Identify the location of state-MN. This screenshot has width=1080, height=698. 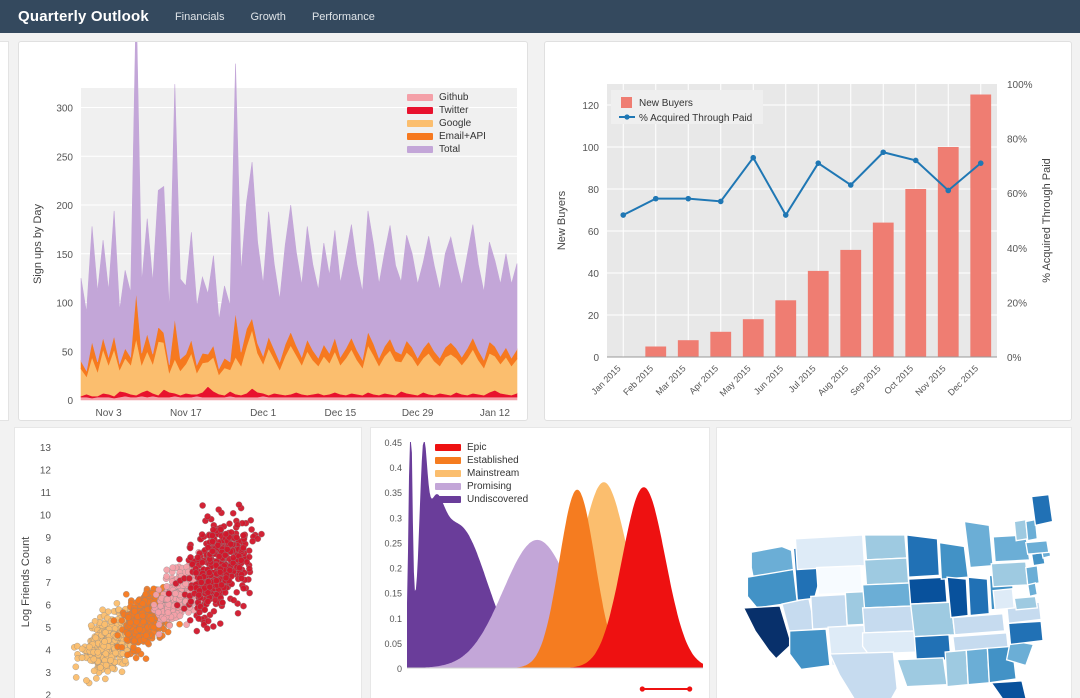
(923, 556).